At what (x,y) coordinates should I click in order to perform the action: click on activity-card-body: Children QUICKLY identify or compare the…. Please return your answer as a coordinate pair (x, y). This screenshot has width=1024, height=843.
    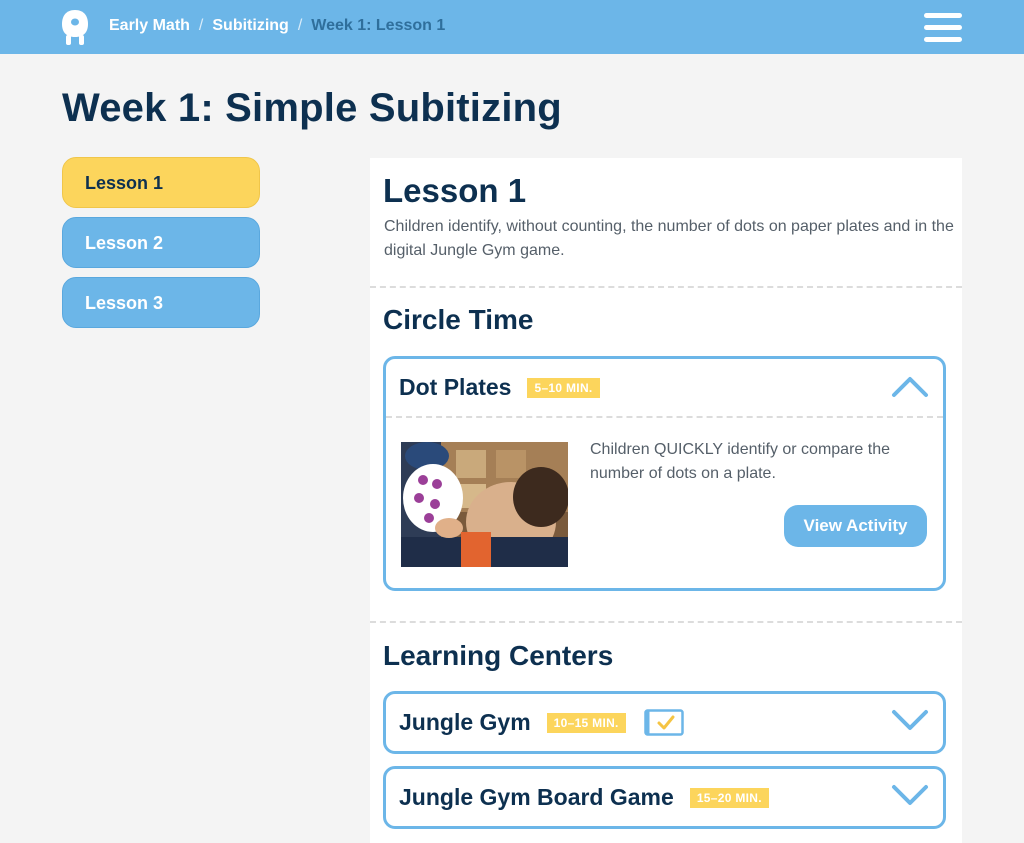
    Looking at the image, I should click on (664, 502).